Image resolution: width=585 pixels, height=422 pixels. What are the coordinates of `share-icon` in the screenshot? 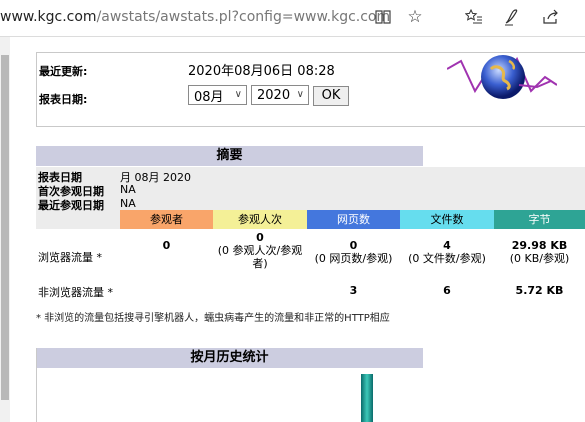 It's located at (551, 17).